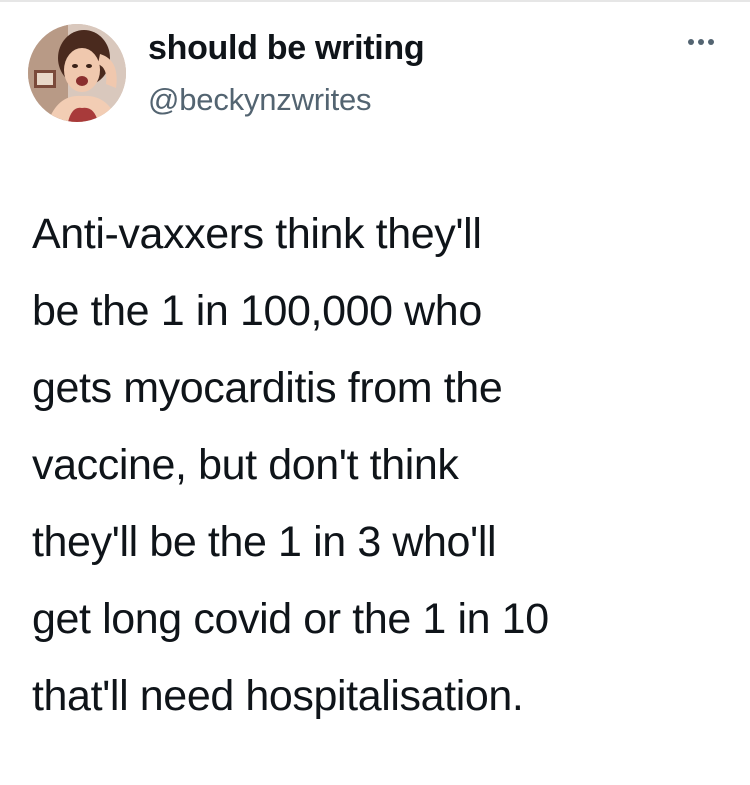 Image resolution: width=750 pixels, height=785 pixels. What do you see at coordinates (409, 48) in the screenshot?
I see `display-name: should be writing` at bounding box center [409, 48].